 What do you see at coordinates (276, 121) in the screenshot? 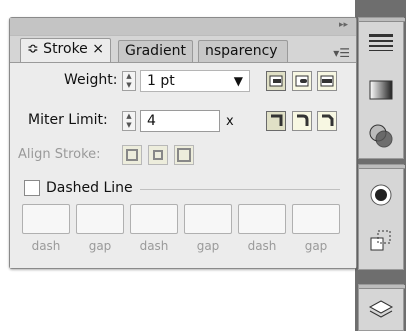
I see `miter-join-button` at bounding box center [276, 121].